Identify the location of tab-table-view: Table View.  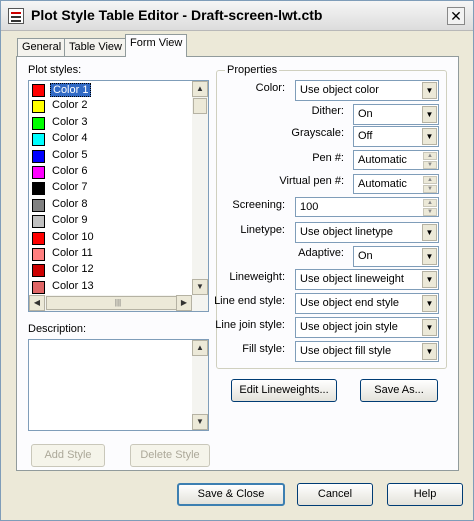
(95, 47).